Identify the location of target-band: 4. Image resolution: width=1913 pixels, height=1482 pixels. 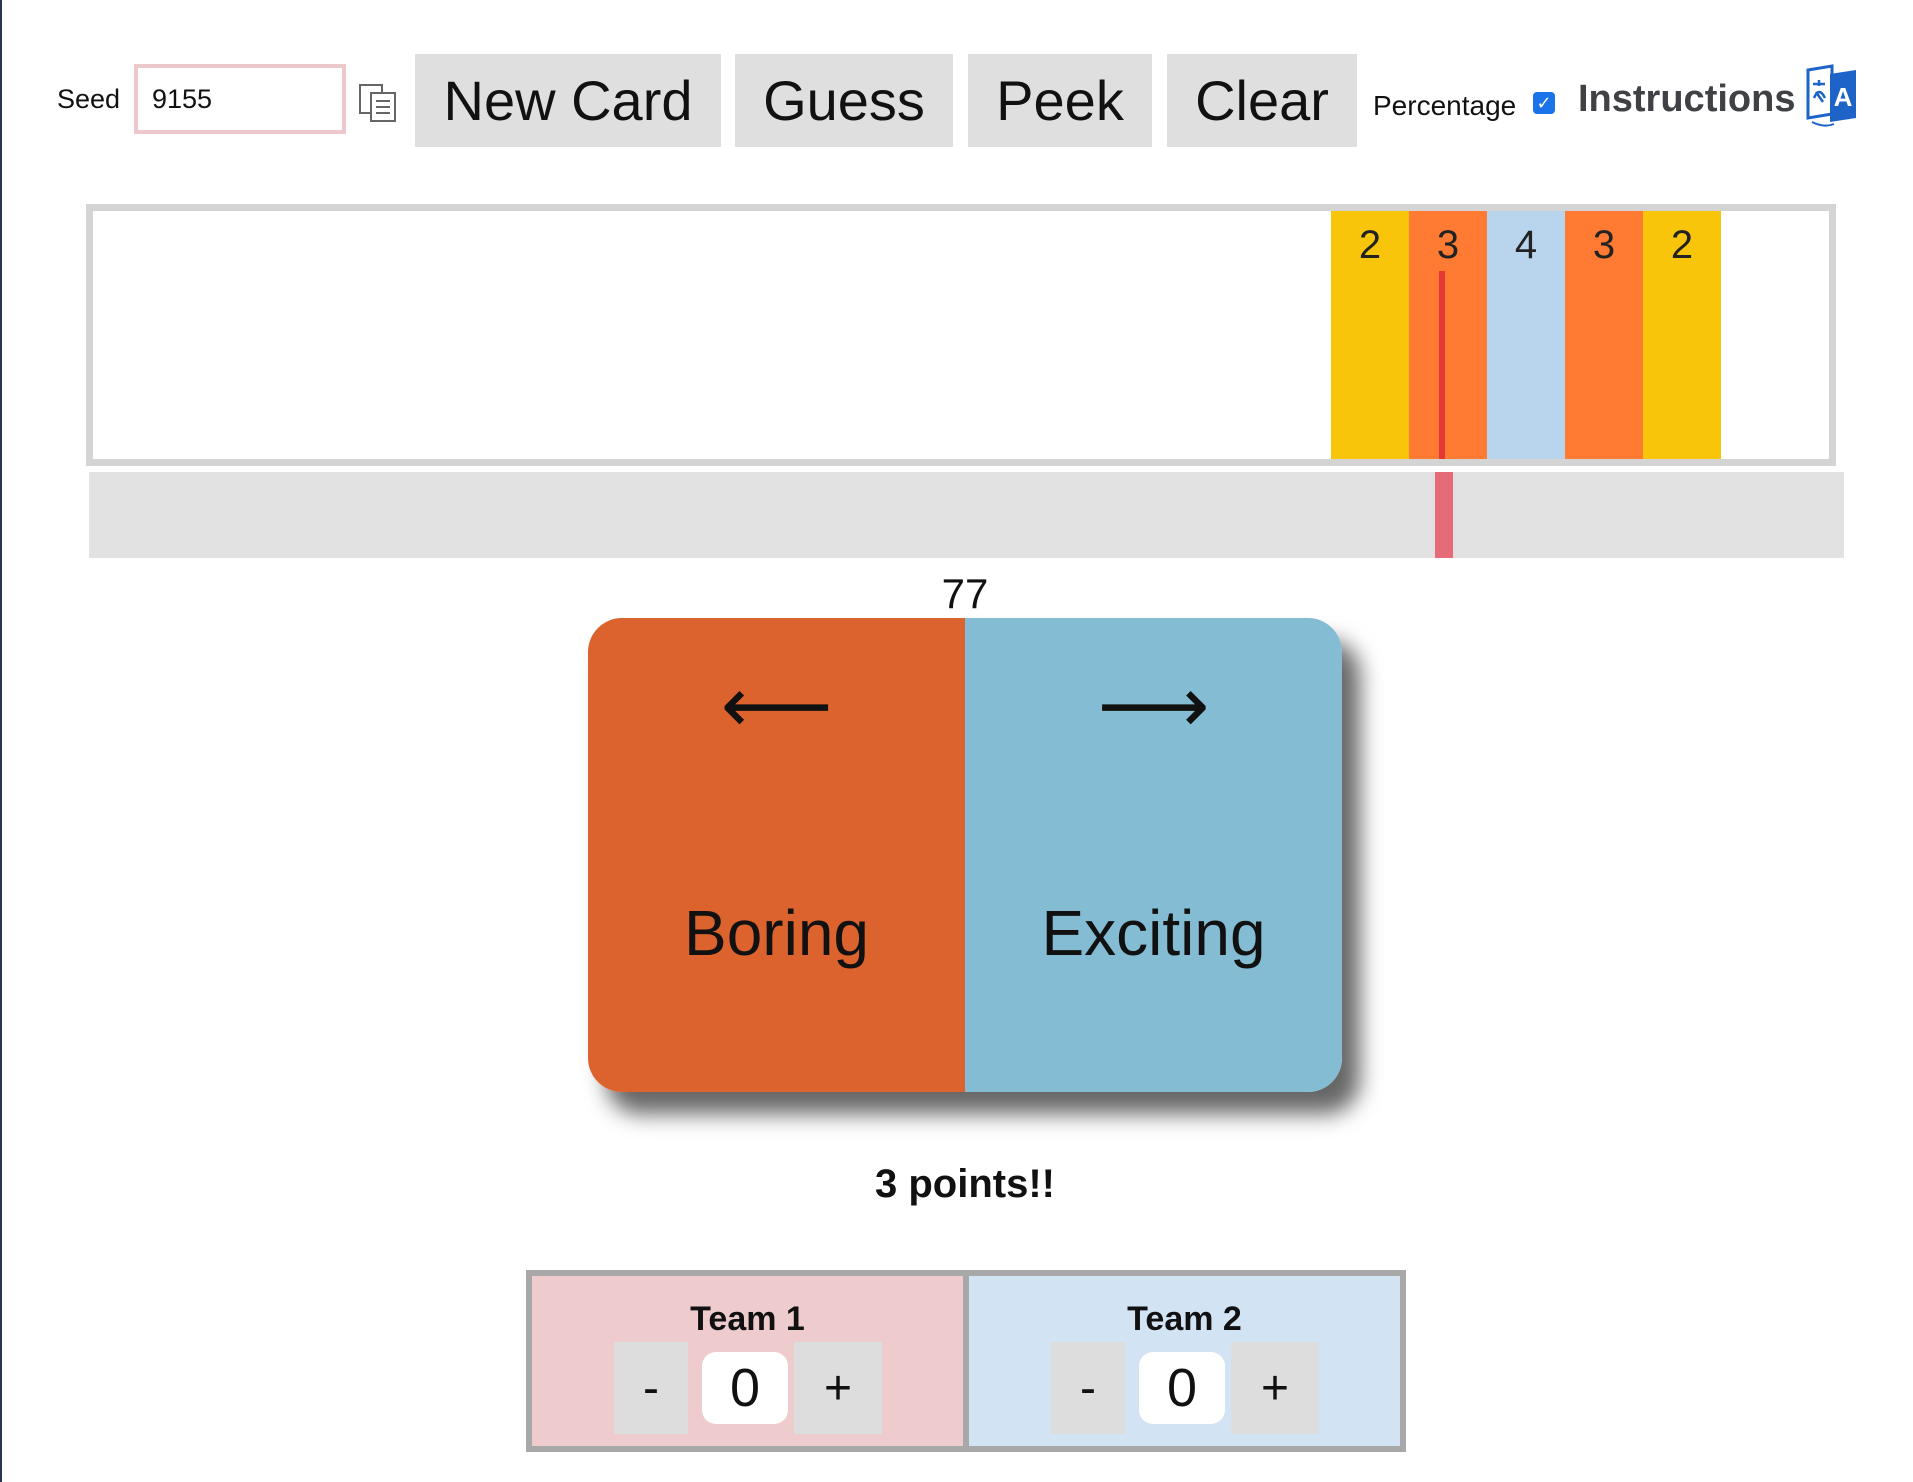
(1526, 335).